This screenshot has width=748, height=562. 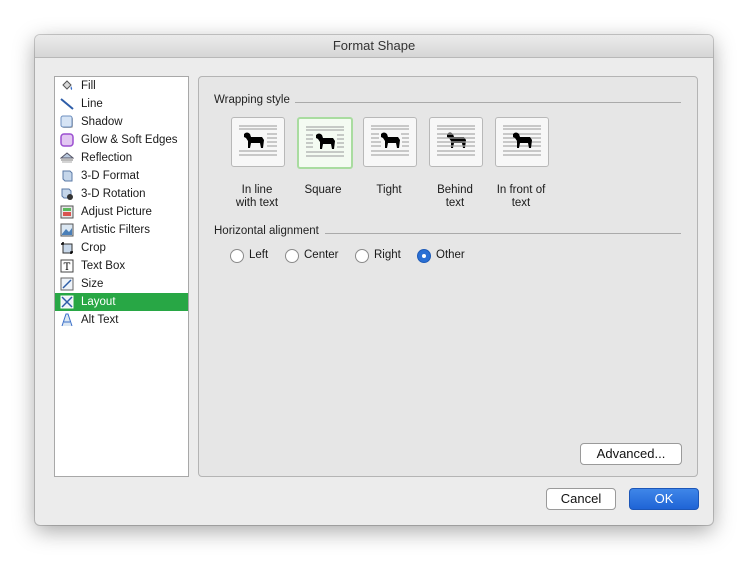 I want to click on dialog-title: Format Shape, so click(x=374, y=46).